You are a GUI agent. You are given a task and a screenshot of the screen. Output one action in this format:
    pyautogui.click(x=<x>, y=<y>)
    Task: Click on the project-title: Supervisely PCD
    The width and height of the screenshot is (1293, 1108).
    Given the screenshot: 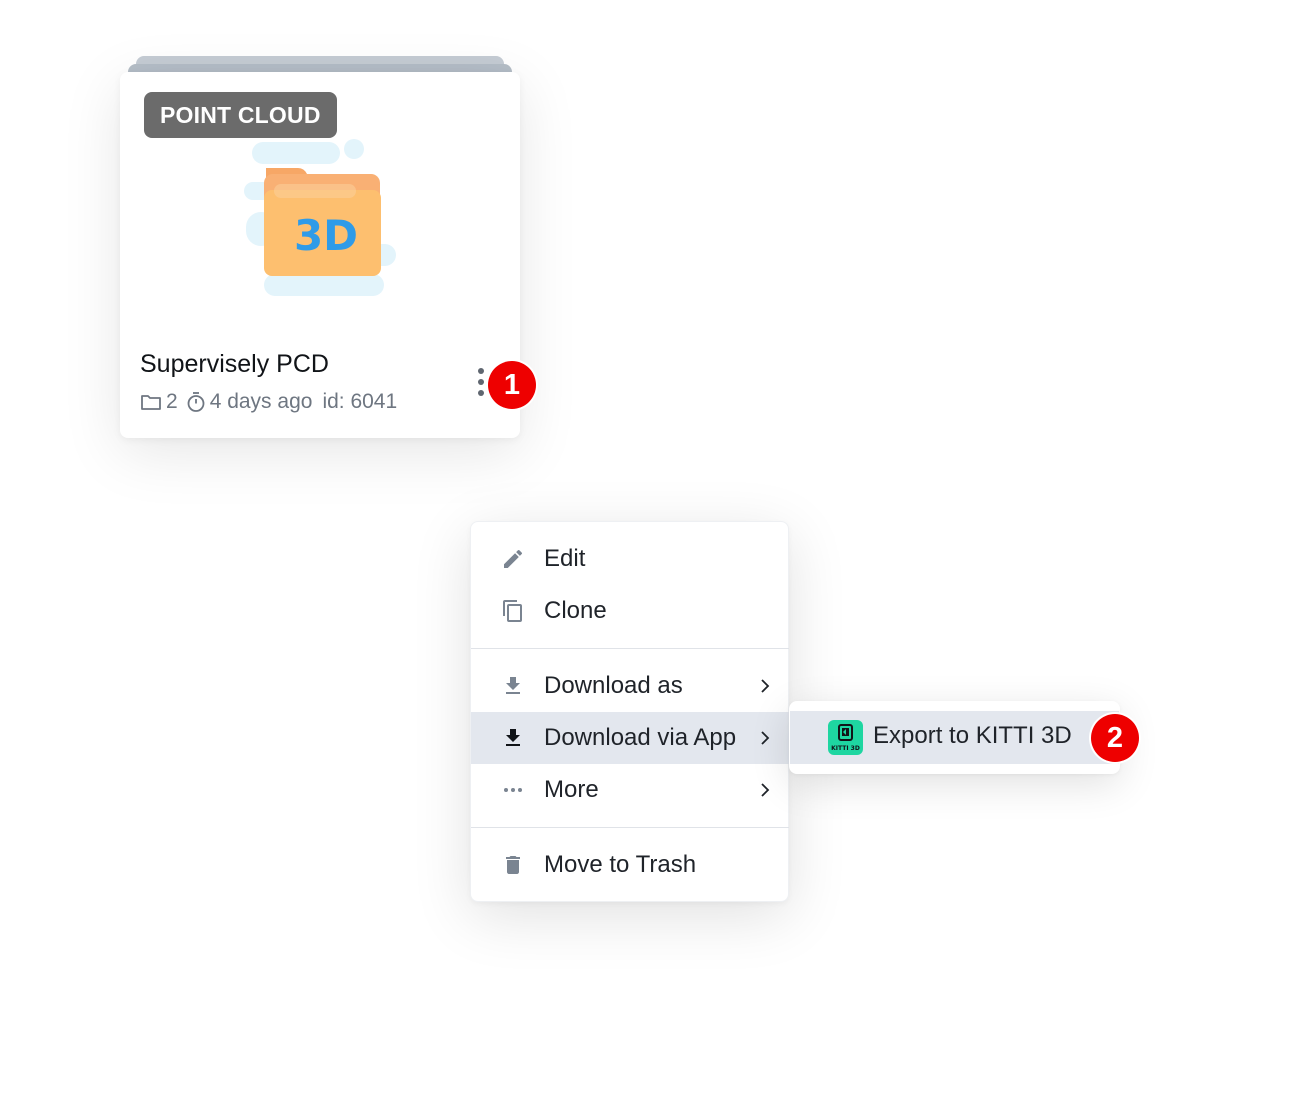 What is the action you would take?
    pyautogui.click(x=234, y=364)
    